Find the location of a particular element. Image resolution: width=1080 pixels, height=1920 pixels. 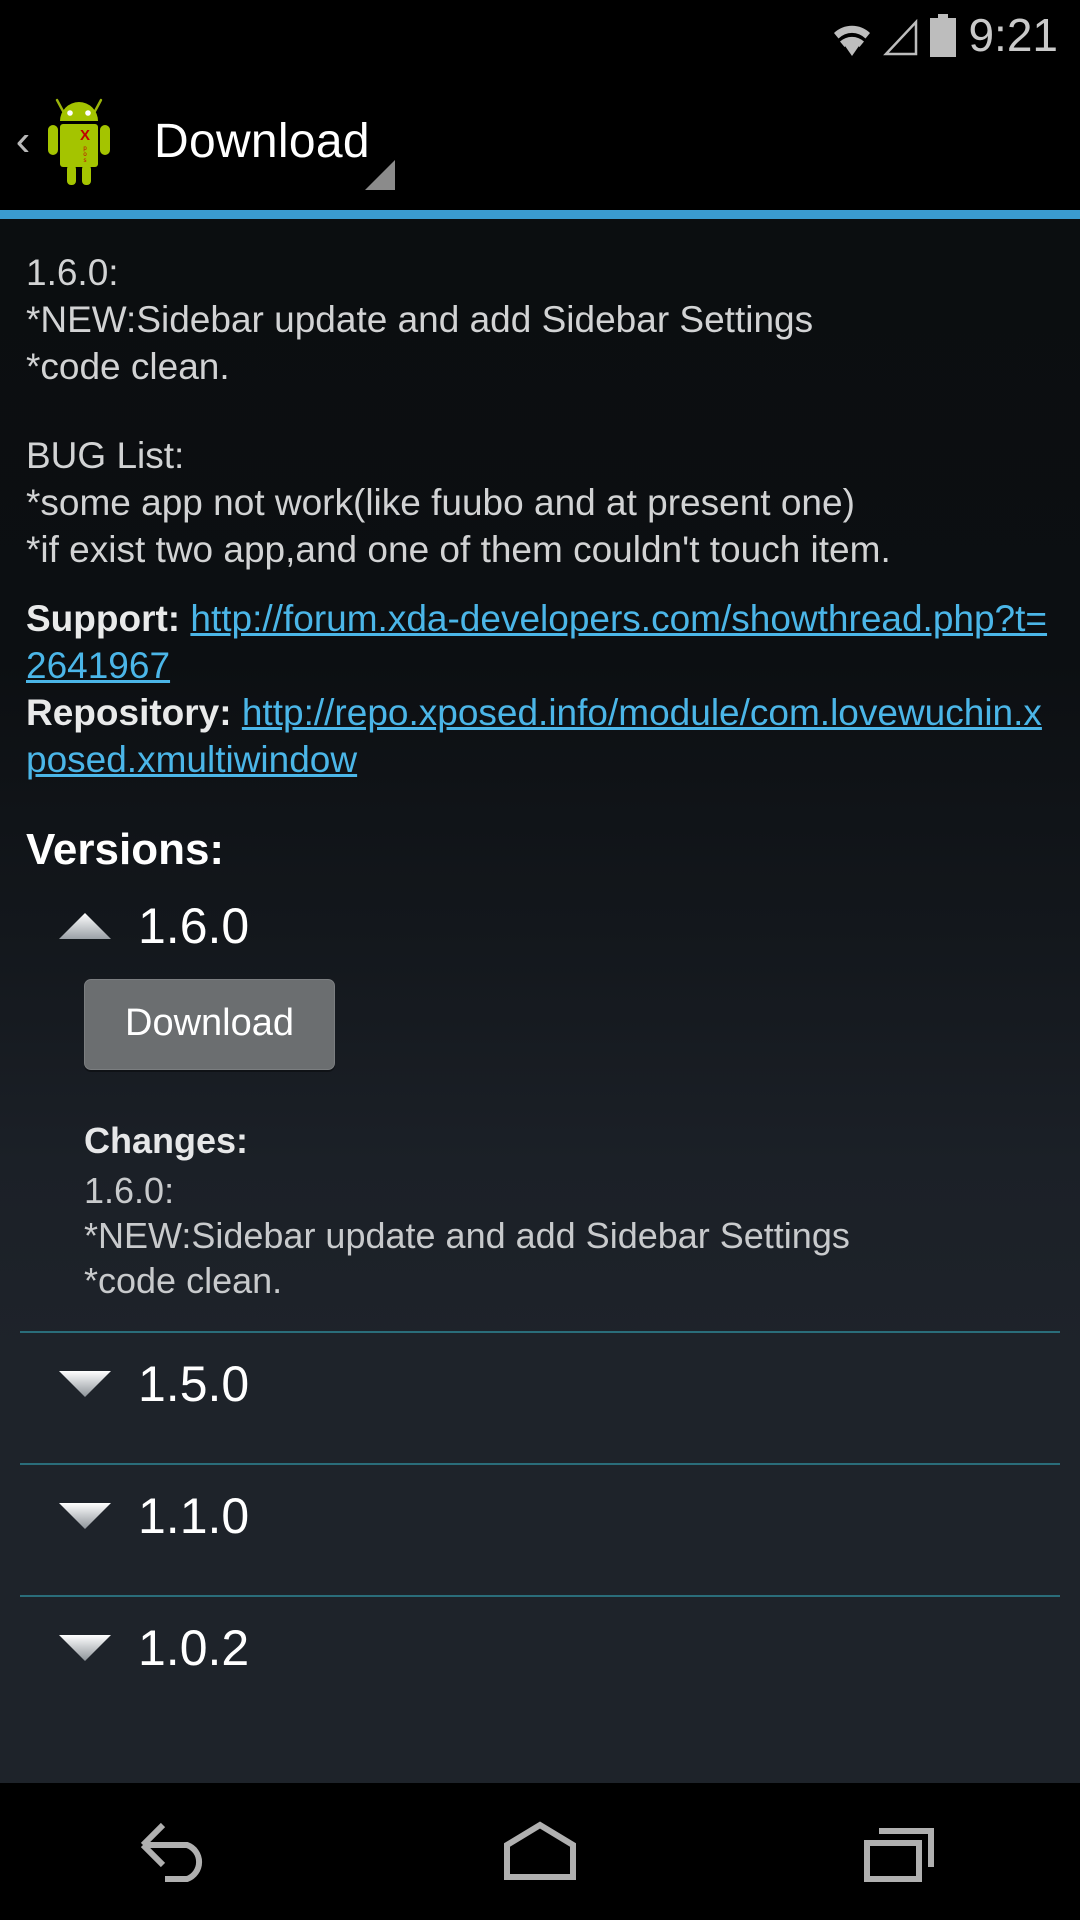

accent-divider is located at coordinates (540, 214).